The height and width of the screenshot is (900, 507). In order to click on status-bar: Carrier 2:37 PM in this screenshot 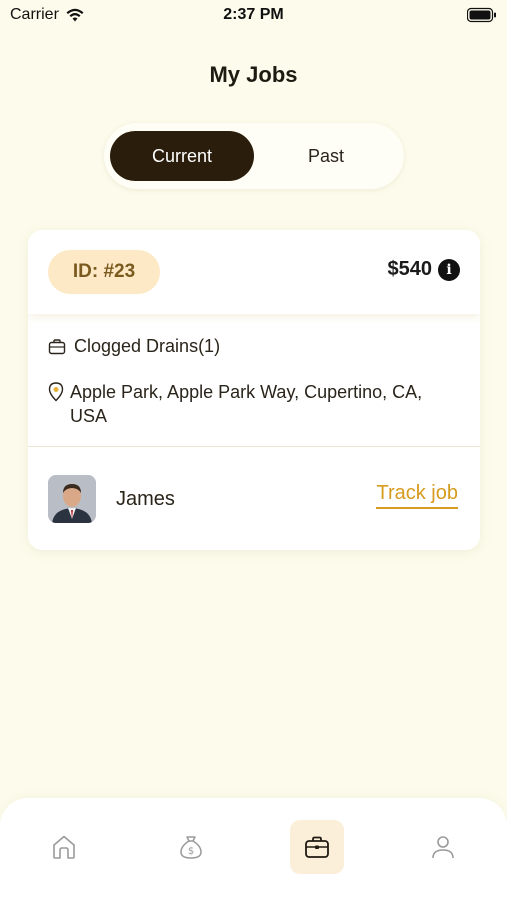, I will do `click(253, 16)`.